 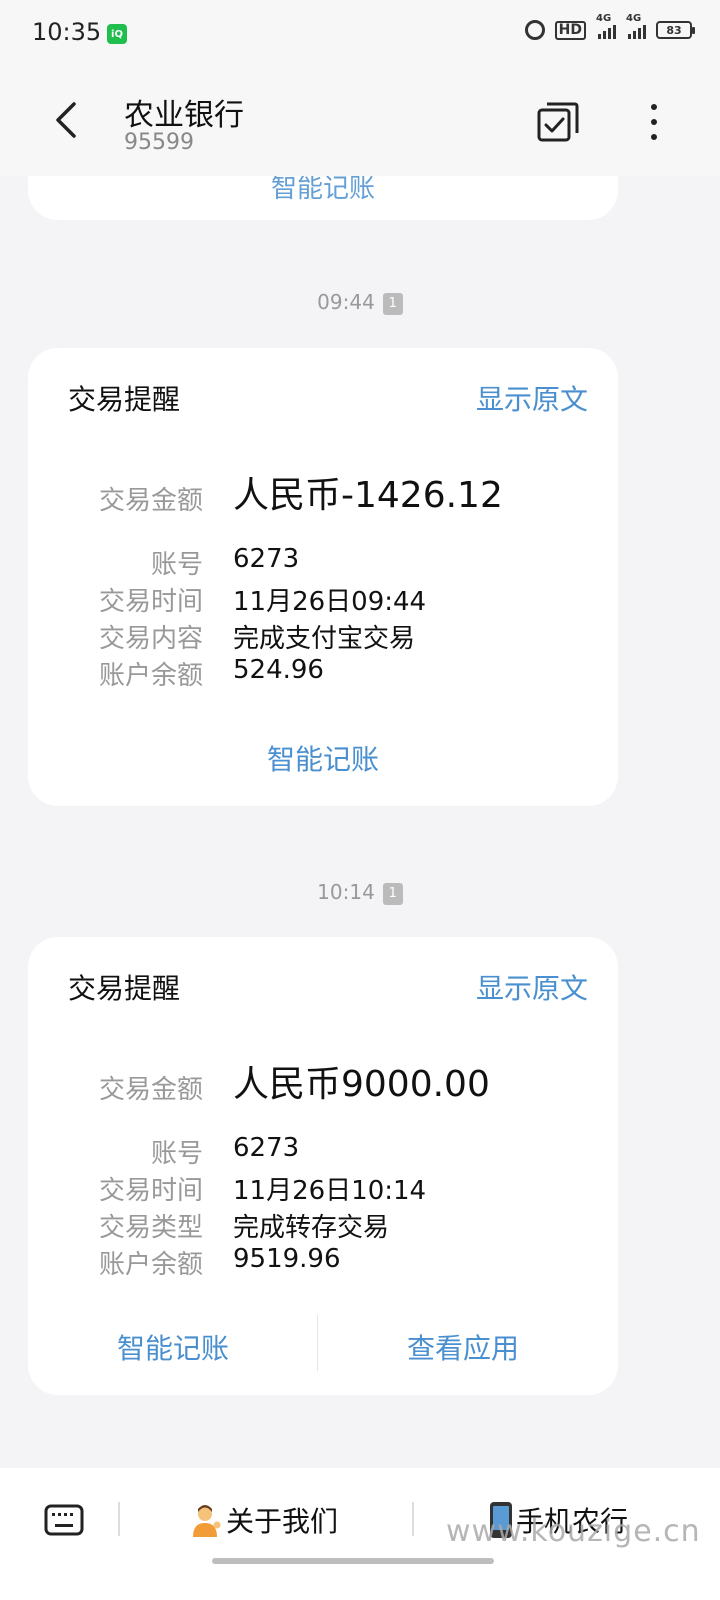 What do you see at coordinates (330, 1191) in the screenshot?
I see `detail-value: 11月26日10:14` at bounding box center [330, 1191].